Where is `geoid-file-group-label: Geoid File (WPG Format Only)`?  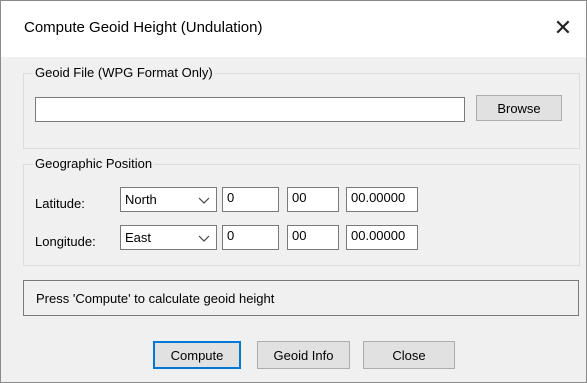 geoid-file-group-label: Geoid File (WPG Format Only) is located at coordinates (124, 72).